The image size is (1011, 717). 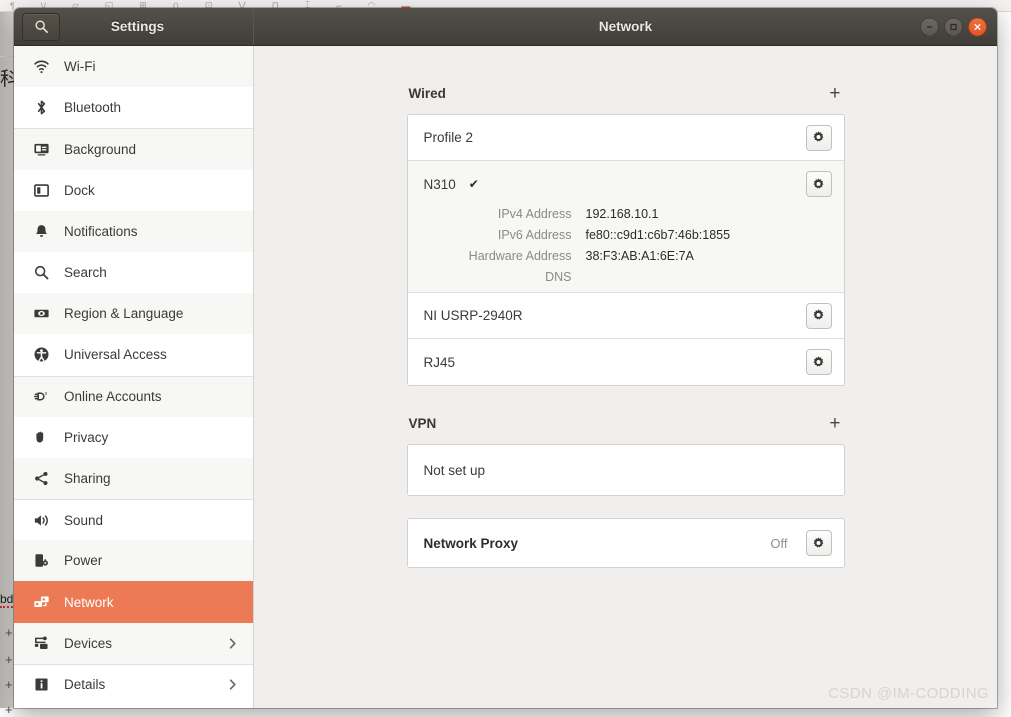 I want to click on network-proxy-list: Network Proxy Off, so click(x=626, y=543).